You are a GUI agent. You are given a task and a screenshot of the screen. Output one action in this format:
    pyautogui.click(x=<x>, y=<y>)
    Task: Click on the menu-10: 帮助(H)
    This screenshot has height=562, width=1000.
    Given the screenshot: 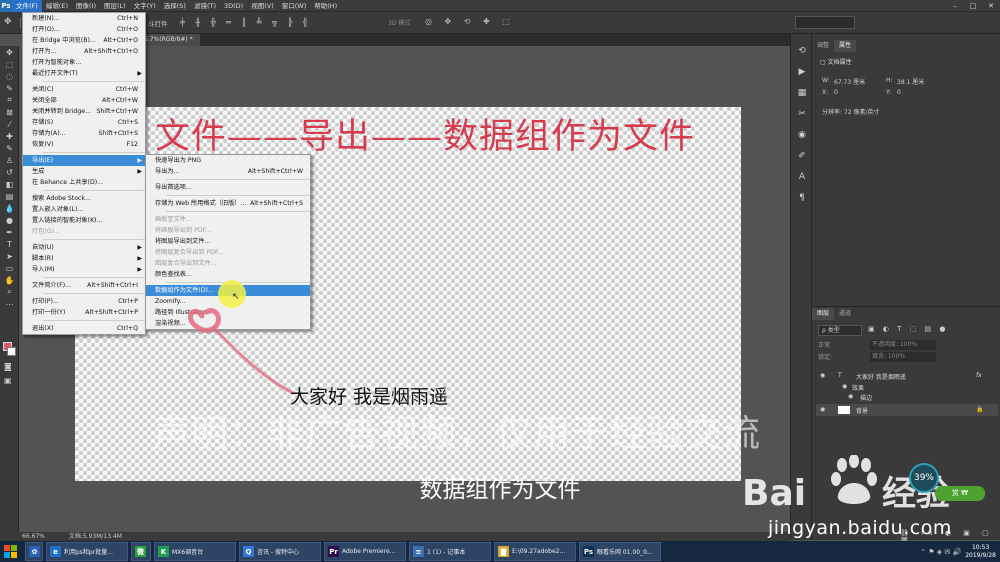 What is the action you would take?
    pyautogui.click(x=325, y=6)
    